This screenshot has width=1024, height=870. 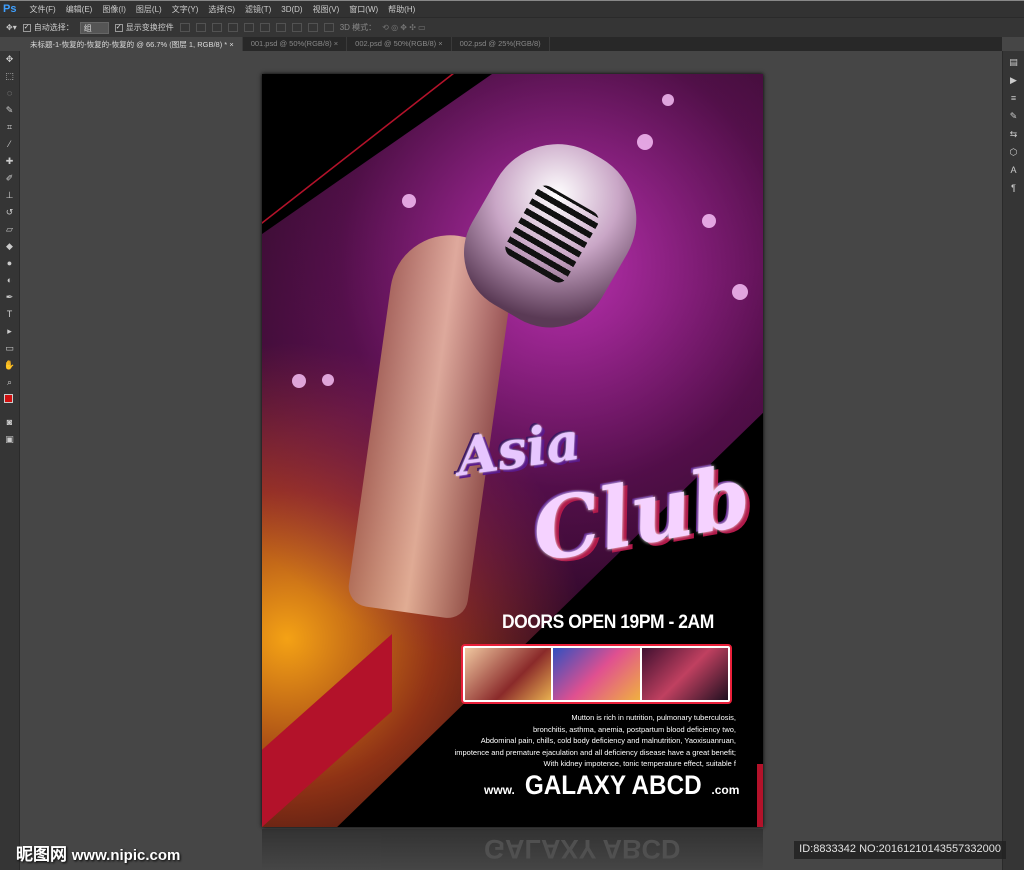 What do you see at coordinates (725, 790) in the screenshot?
I see `url-suffix: .com` at bounding box center [725, 790].